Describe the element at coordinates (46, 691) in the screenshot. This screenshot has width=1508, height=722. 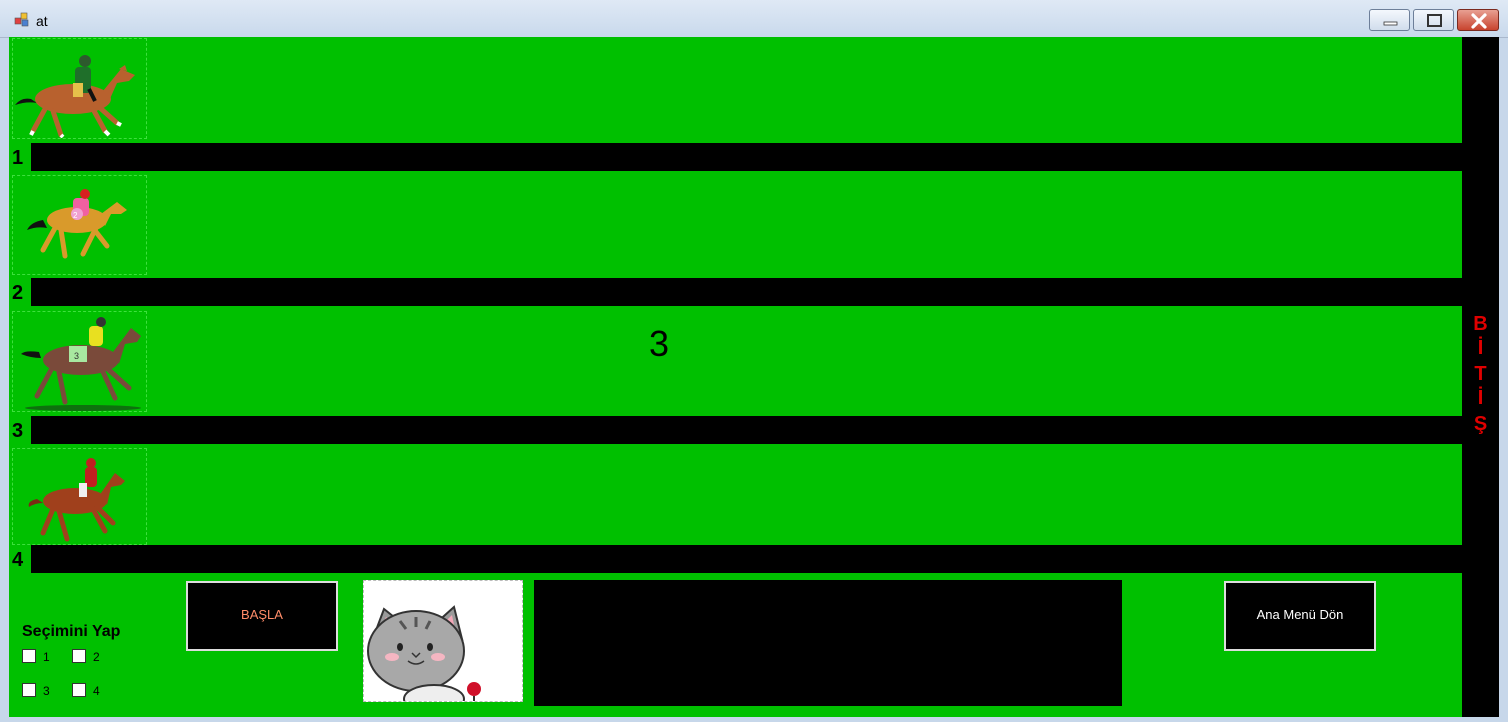
I see `checkbox-3-label: 3` at that location.